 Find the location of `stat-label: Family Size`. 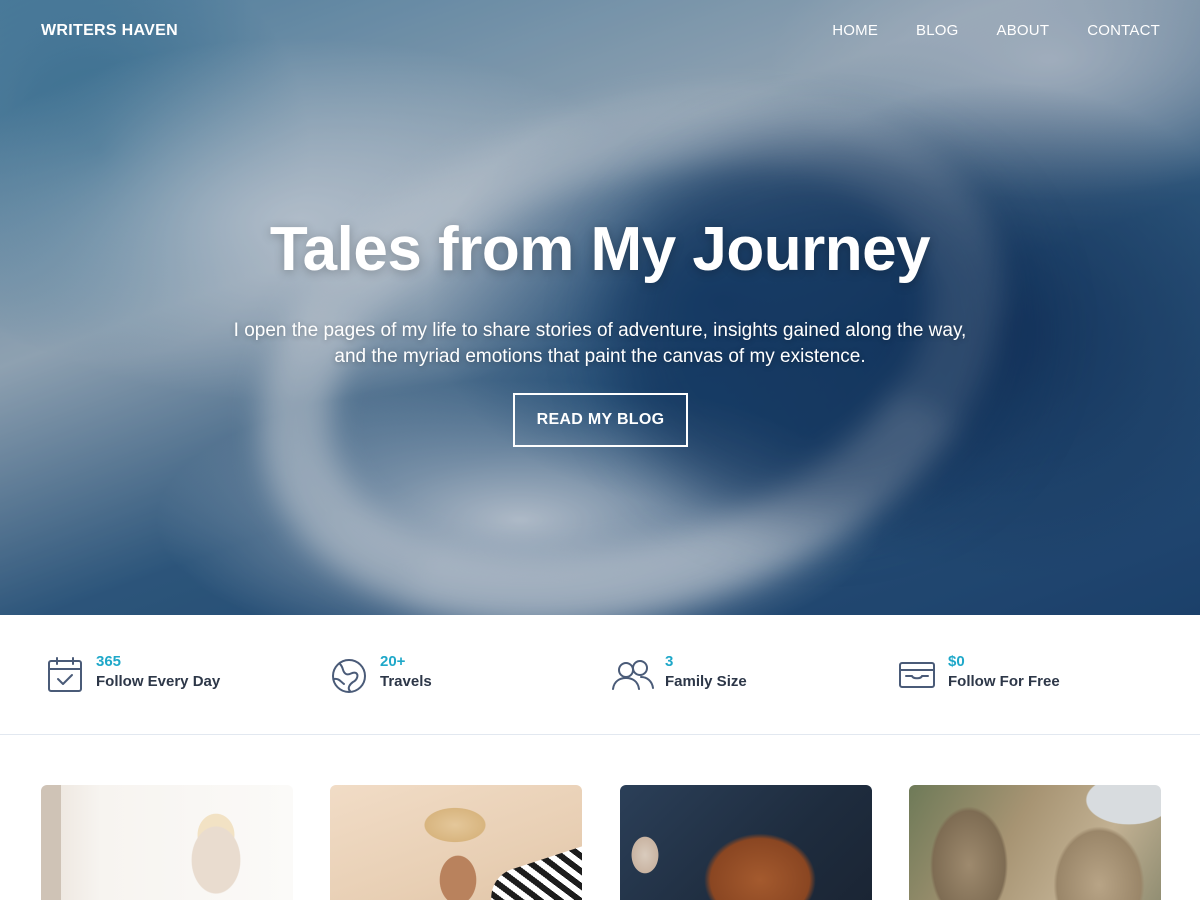

stat-label: Family Size is located at coordinates (706, 681).